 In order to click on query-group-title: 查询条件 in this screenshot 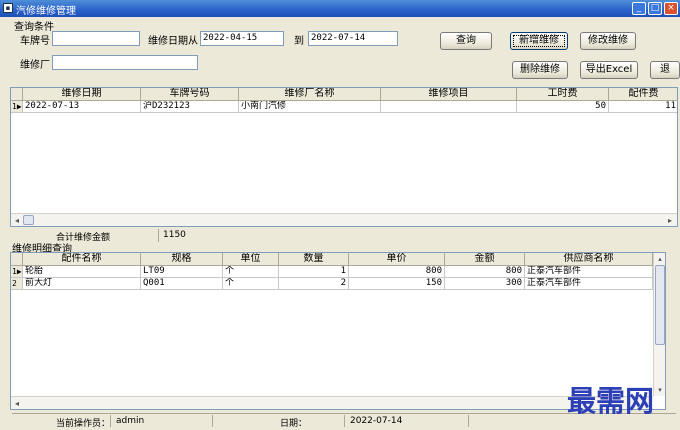, I will do `click(34, 27)`.